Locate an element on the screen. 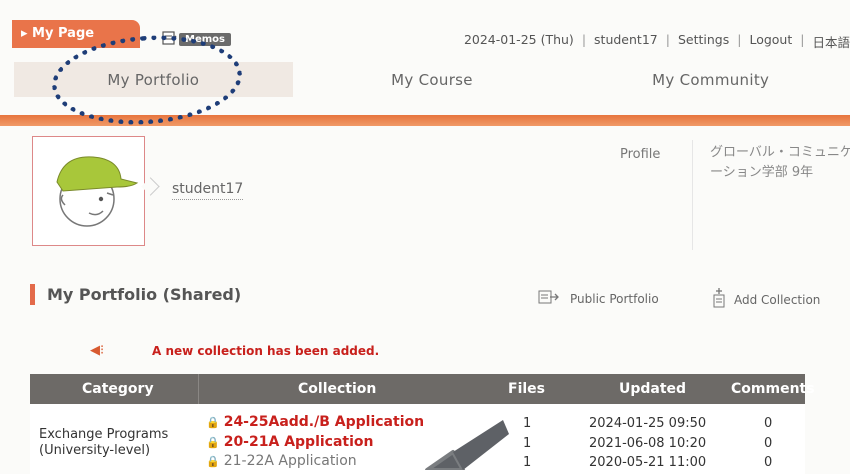 This screenshot has height=474, width=850. section-title: My Portfolio (Shared) is located at coordinates (144, 294).